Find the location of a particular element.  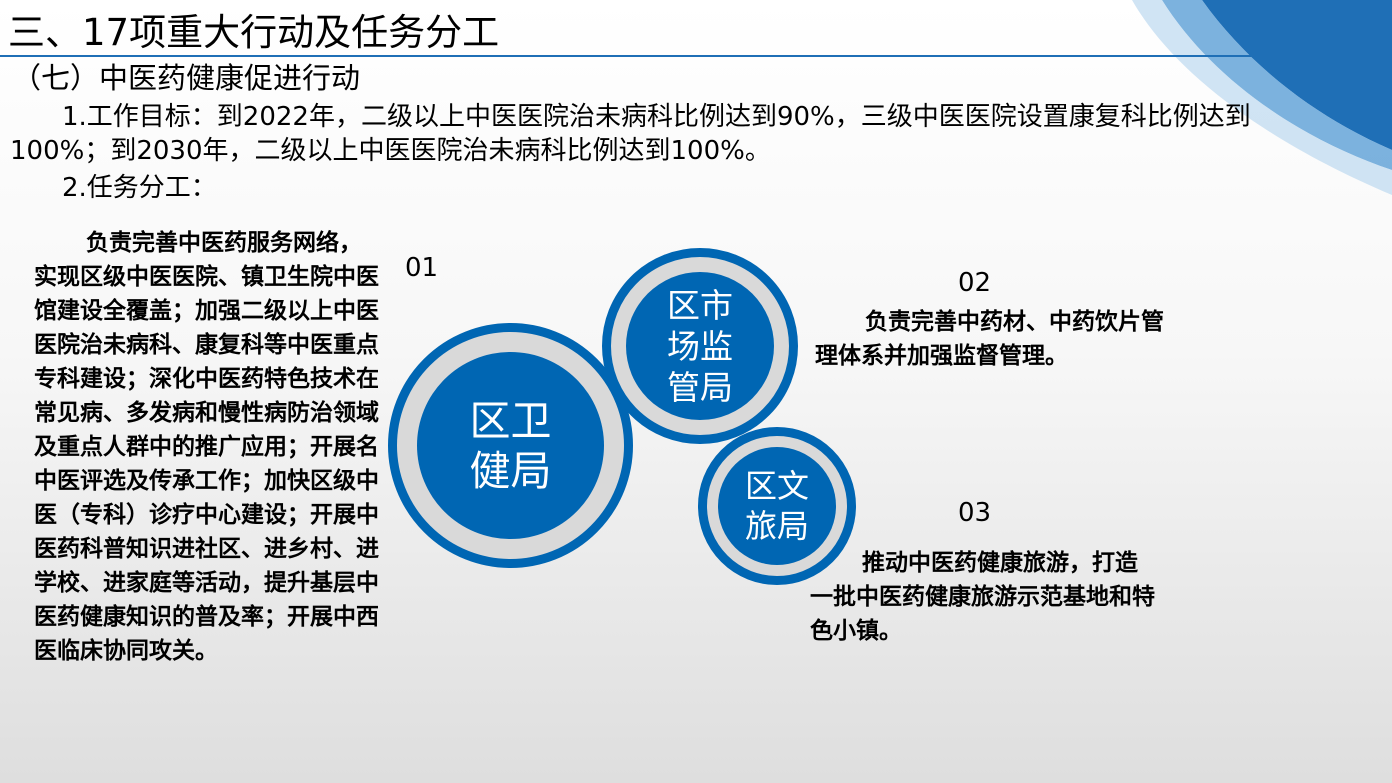

section-subtitle: （七）中医药健康促进行动 is located at coordinates (186, 78).